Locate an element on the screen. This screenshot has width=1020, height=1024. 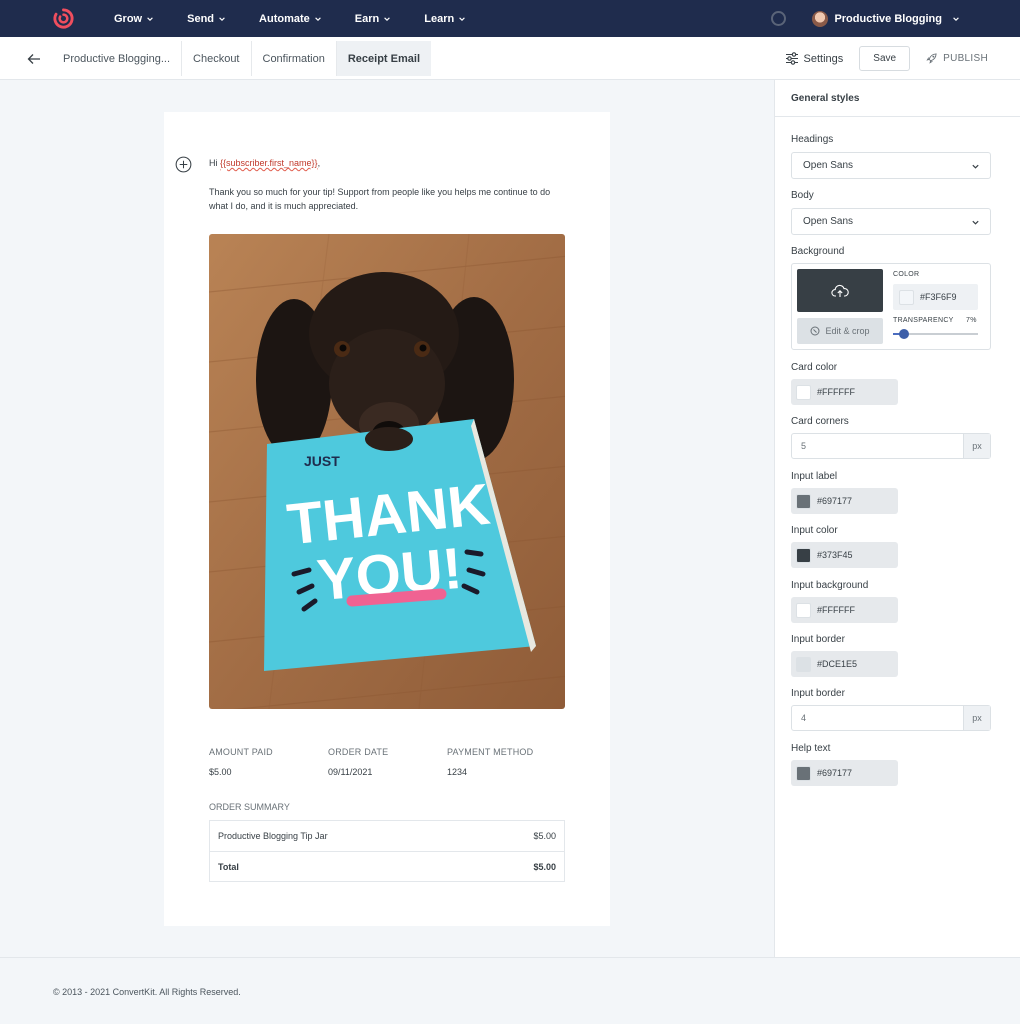
input-background-field: #FFFFFF is located at coordinates (844, 610).